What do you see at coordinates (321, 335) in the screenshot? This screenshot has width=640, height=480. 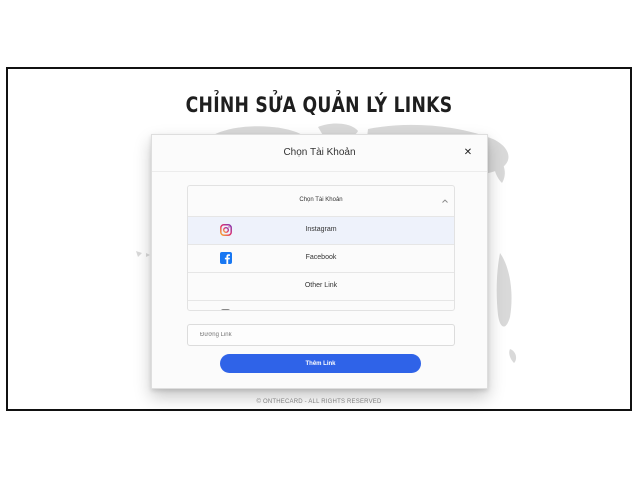 I see `link-url-input` at bounding box center [321, 335].